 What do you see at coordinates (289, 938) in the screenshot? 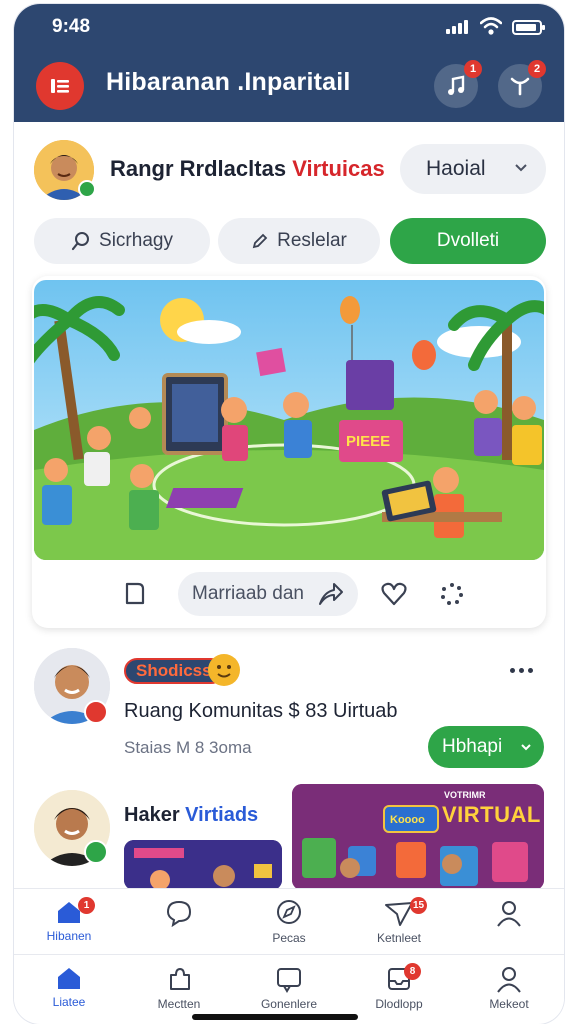
I see `nav-explore-label: Pecas` at bounding box center [289, 938].